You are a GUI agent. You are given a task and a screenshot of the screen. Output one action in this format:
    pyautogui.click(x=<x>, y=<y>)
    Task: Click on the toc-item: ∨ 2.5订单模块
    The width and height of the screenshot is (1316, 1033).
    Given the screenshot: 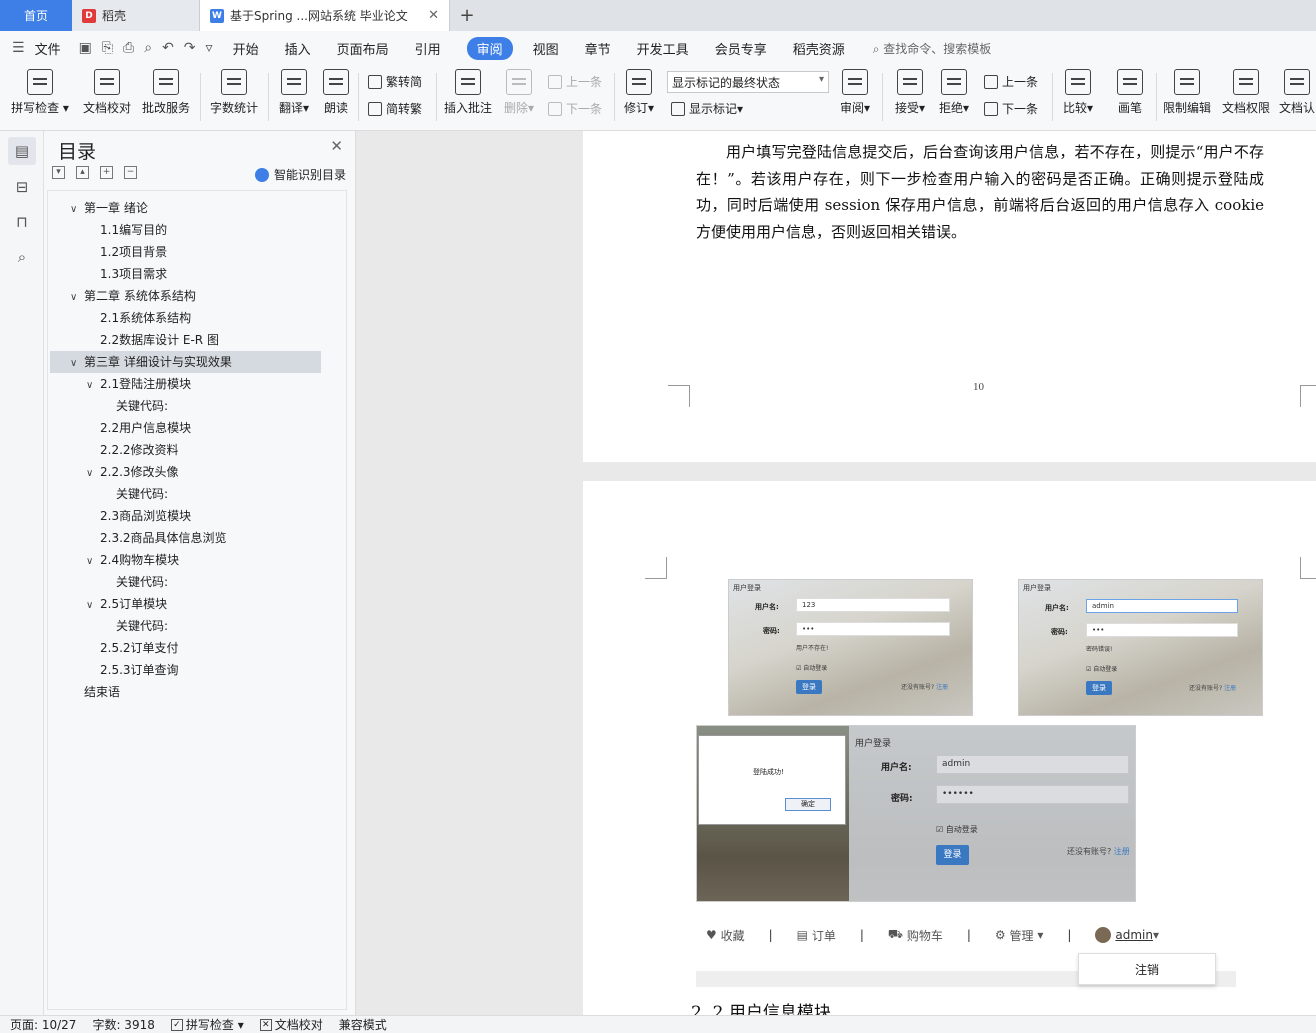 What is the action you would take?
    pyautogui.click(x=126, y=604)
    